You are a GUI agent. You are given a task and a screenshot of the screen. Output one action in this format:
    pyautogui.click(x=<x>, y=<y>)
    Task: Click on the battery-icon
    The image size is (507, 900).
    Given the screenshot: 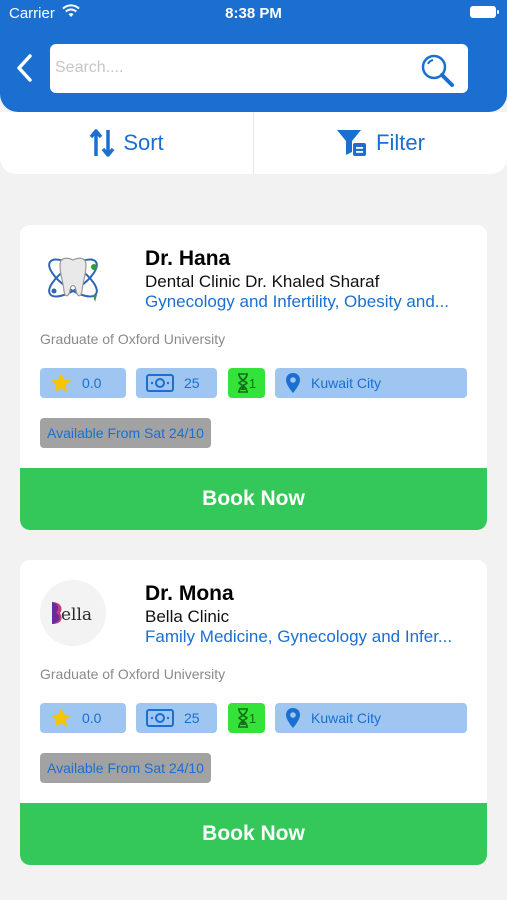 What is the action you would take?
    pyautogui.click(x=484, y=12)
    